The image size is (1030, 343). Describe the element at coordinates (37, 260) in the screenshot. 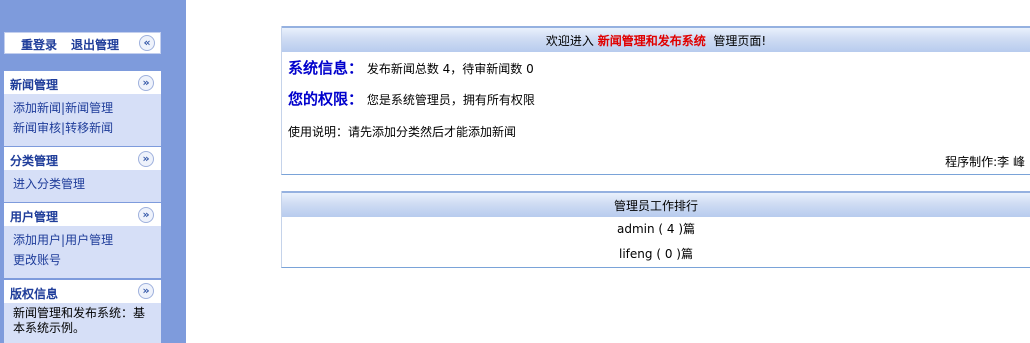

I see `change-account-link: 更改账号` at that location.